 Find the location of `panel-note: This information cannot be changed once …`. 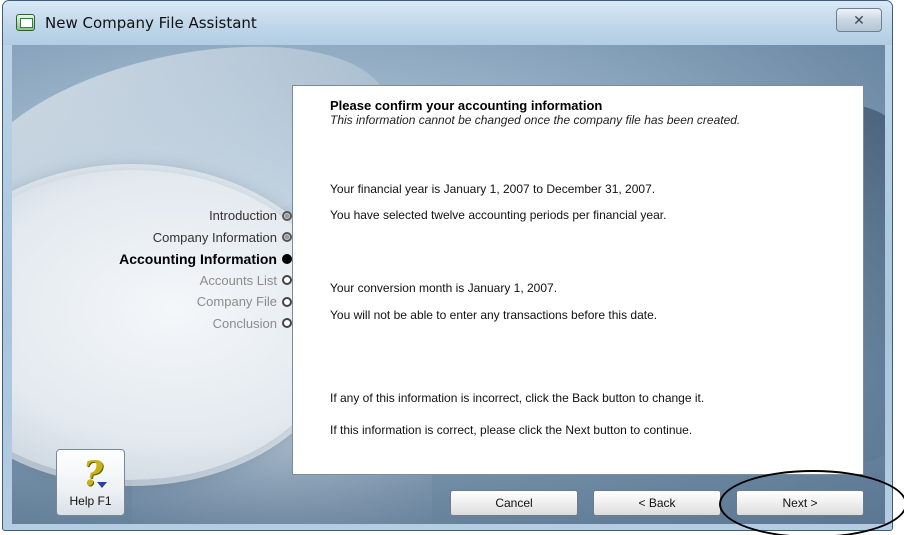

panel-note: This information cannot be changed once … is located at coordinates (535, 120).